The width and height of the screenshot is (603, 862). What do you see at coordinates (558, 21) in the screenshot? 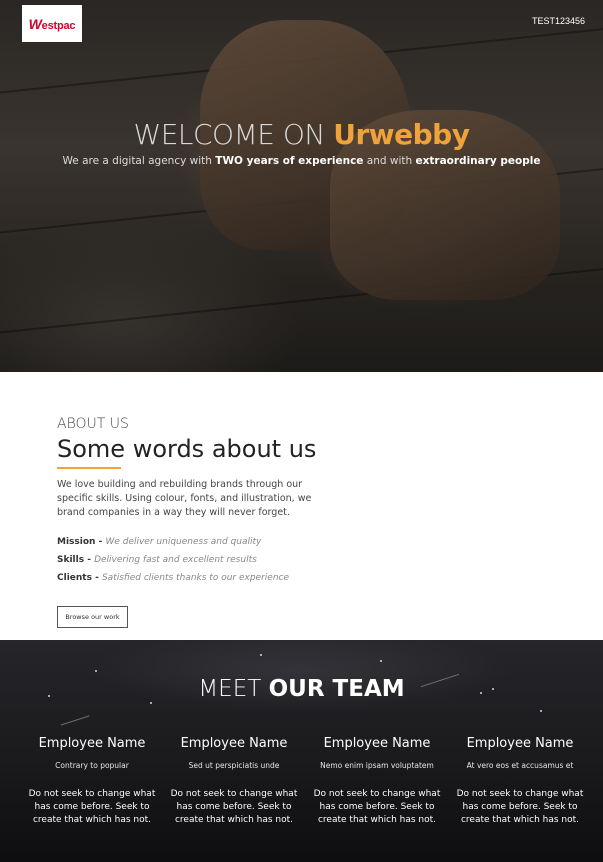
I see `user-id-label: TEST123456` at bounding box center [558, 21].